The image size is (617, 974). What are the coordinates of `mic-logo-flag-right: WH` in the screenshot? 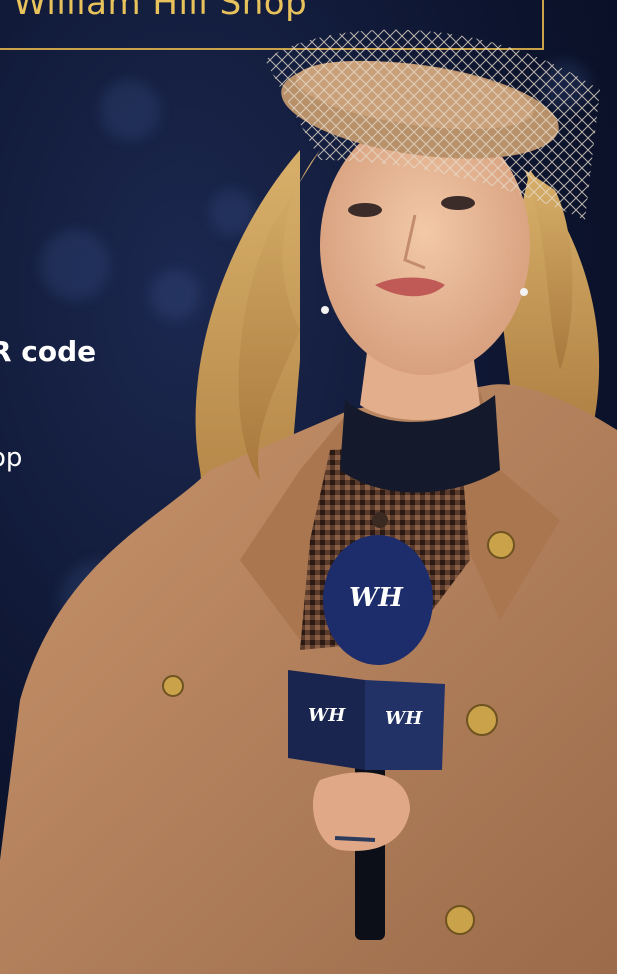 It's located at (404, 718).